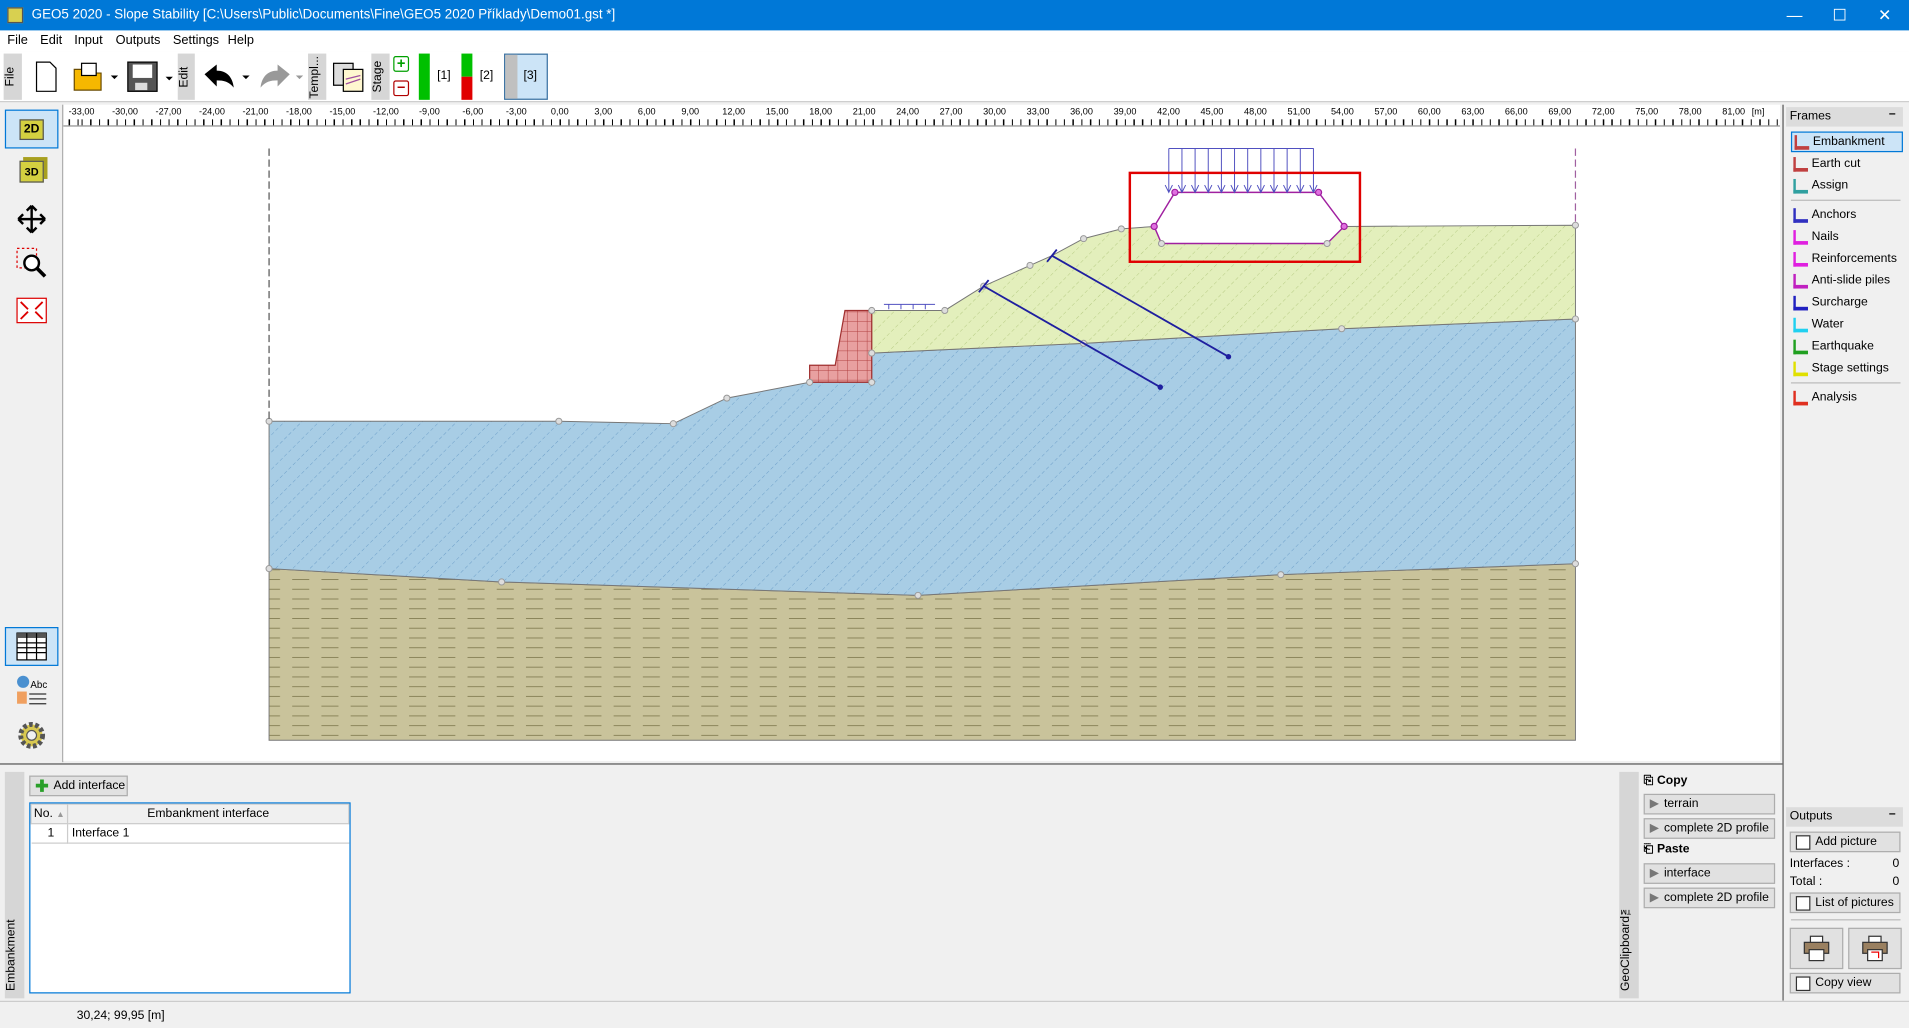 This screenshot has height=1028, width=1909. I want to click on menu-edit: Edit, so click(51, 40).